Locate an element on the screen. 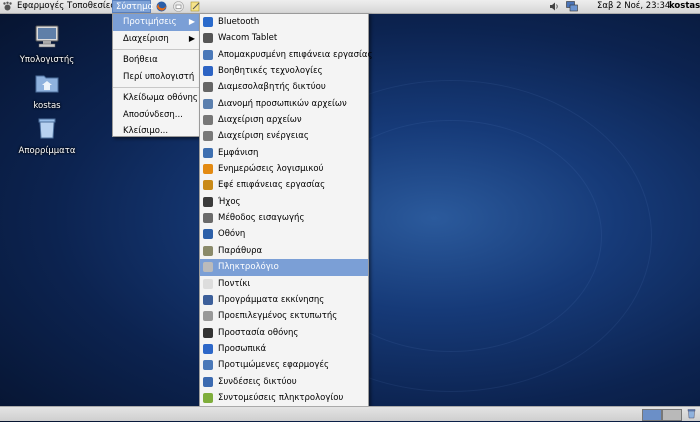 The height and width of the screenshot is (422, 700). clock: Σαβ 2 Νοέ, 23:34 is located at coordinates (633, 6).